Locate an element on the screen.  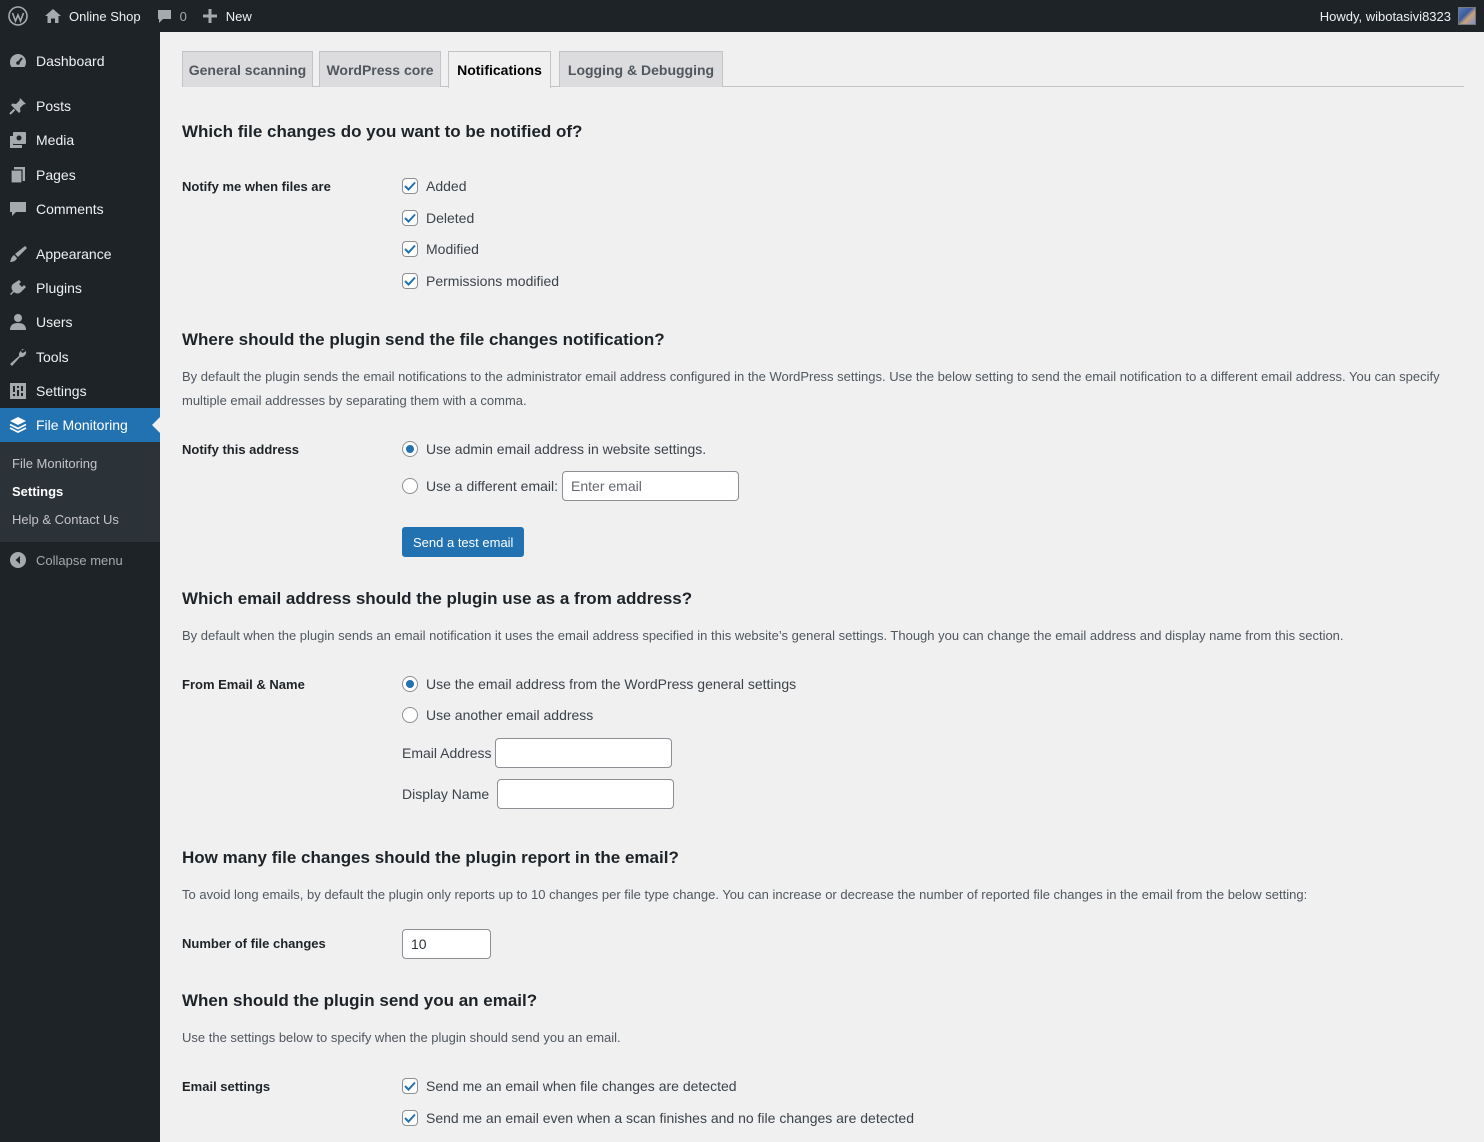
option-deleted: Deleted is located at coordinates (438, 218).